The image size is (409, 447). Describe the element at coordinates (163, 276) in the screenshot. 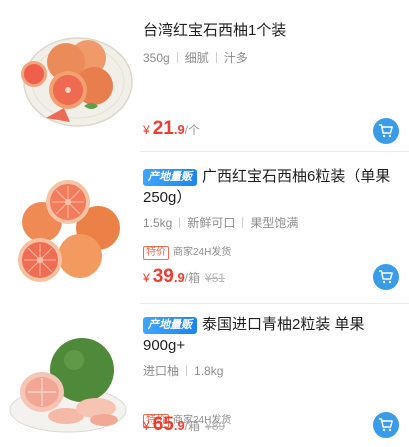

I see `price-integer: 39` at that location.